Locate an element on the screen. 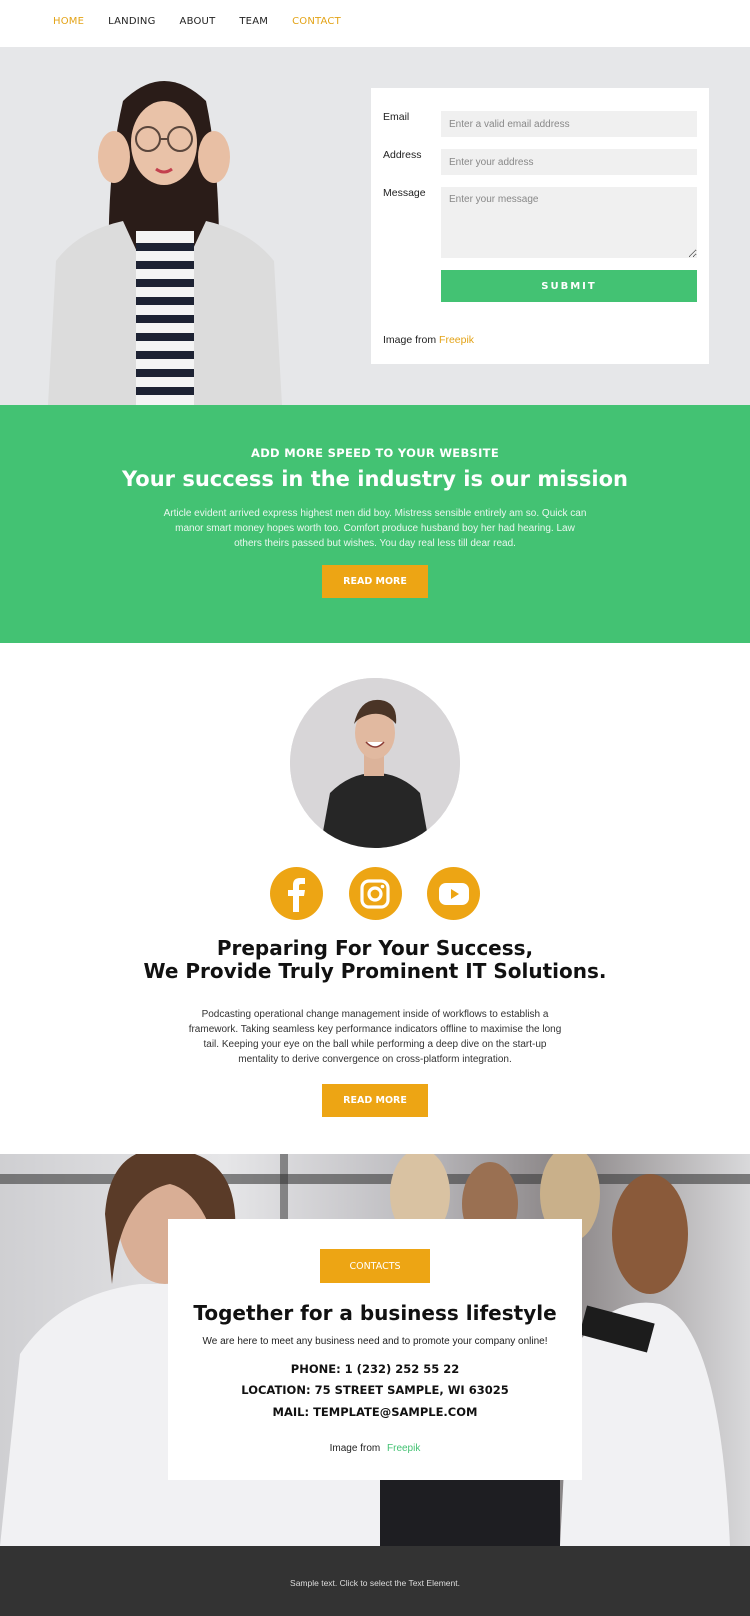 The height and width of the screenshot is (1616, 750). freepik-link: Freepik is located at coordinates (456, 340).